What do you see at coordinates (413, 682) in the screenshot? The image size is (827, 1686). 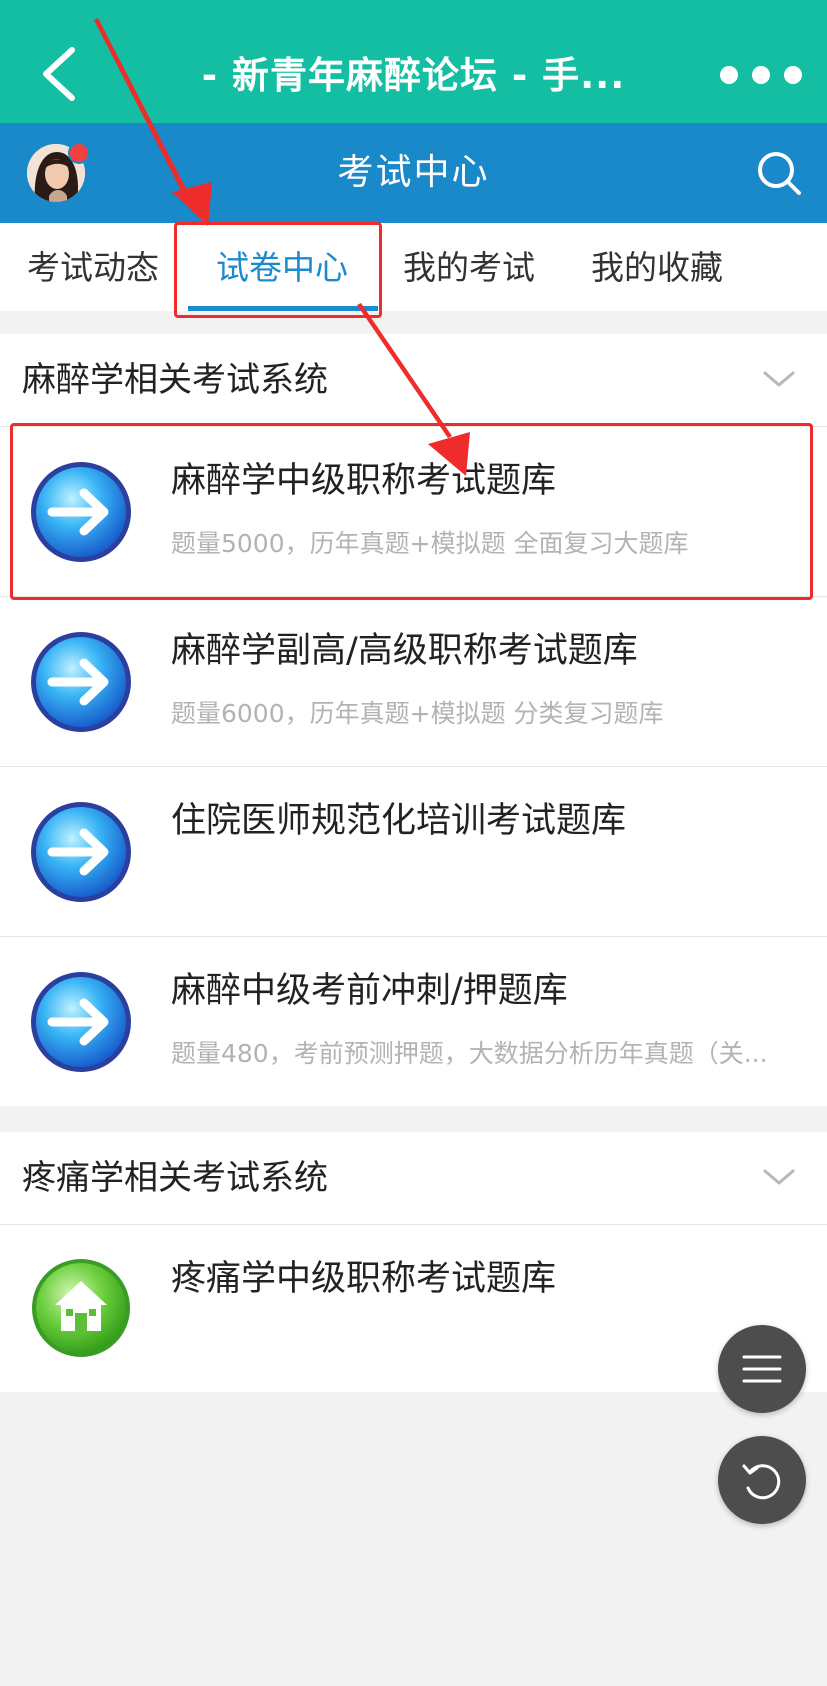 I see `list-item: 麻醉学副高/高级职称考试题库 题量6000，历年真题+模拟题 分类复习题库` at bounding box center [413, 682].